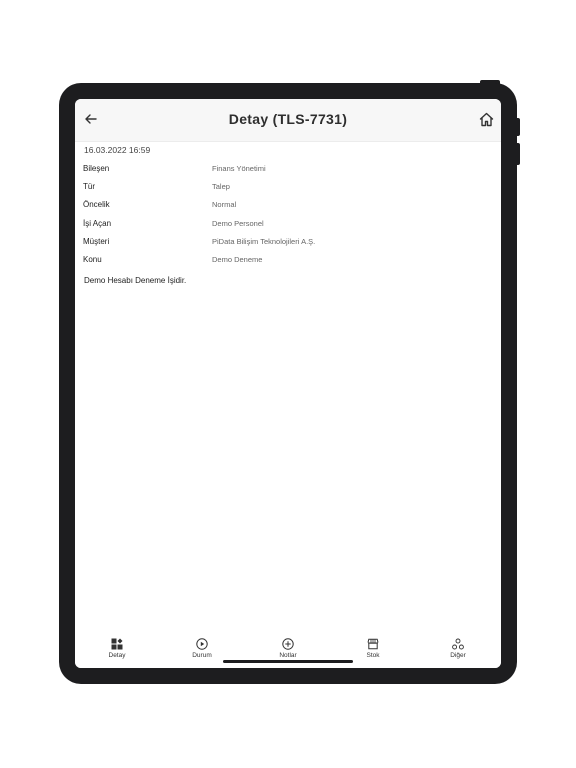  I want to click on created-date: 16.03.2022 16:59, so click(117, 150).